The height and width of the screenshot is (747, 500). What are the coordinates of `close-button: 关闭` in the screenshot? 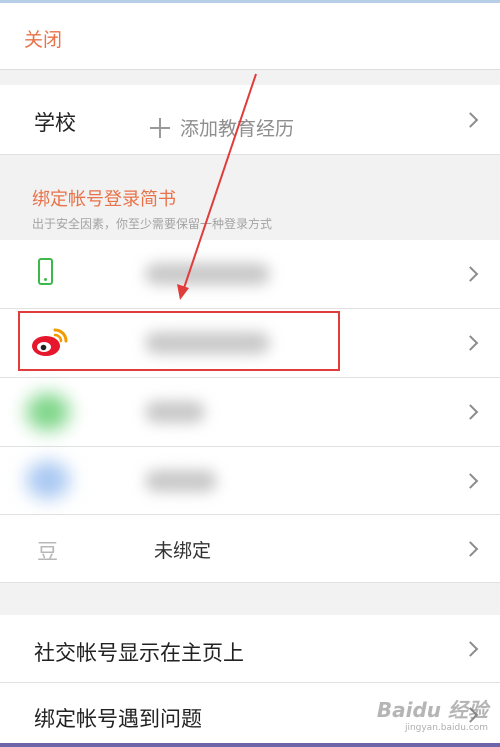 It's located at (43, 38).